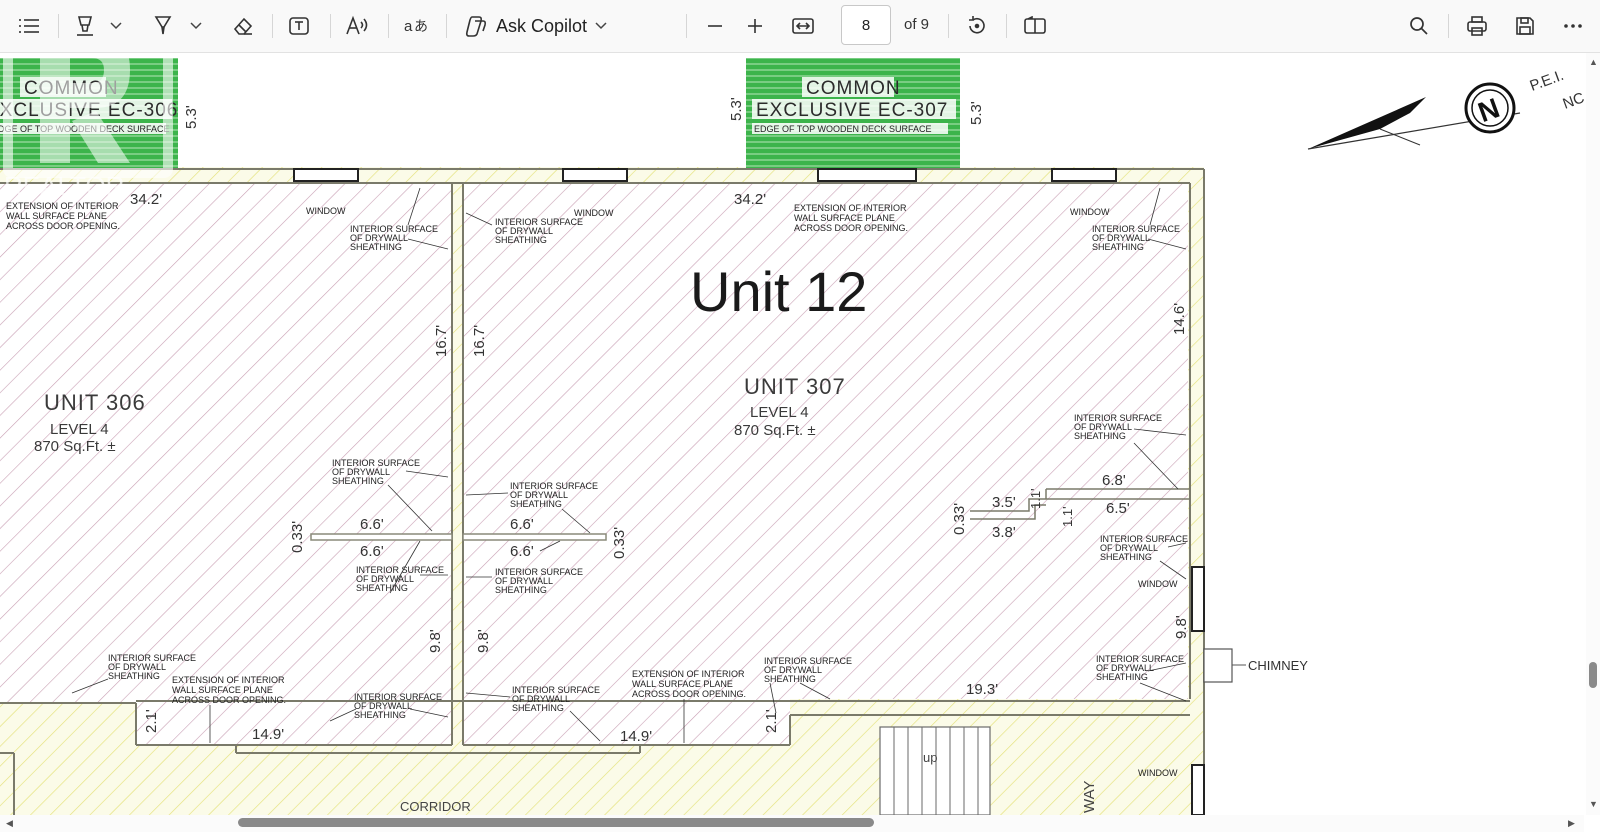  Describe the element at coordinates (636, 736) in the screenshot. I see `dim-14-9-right: 14.9'` at that location.